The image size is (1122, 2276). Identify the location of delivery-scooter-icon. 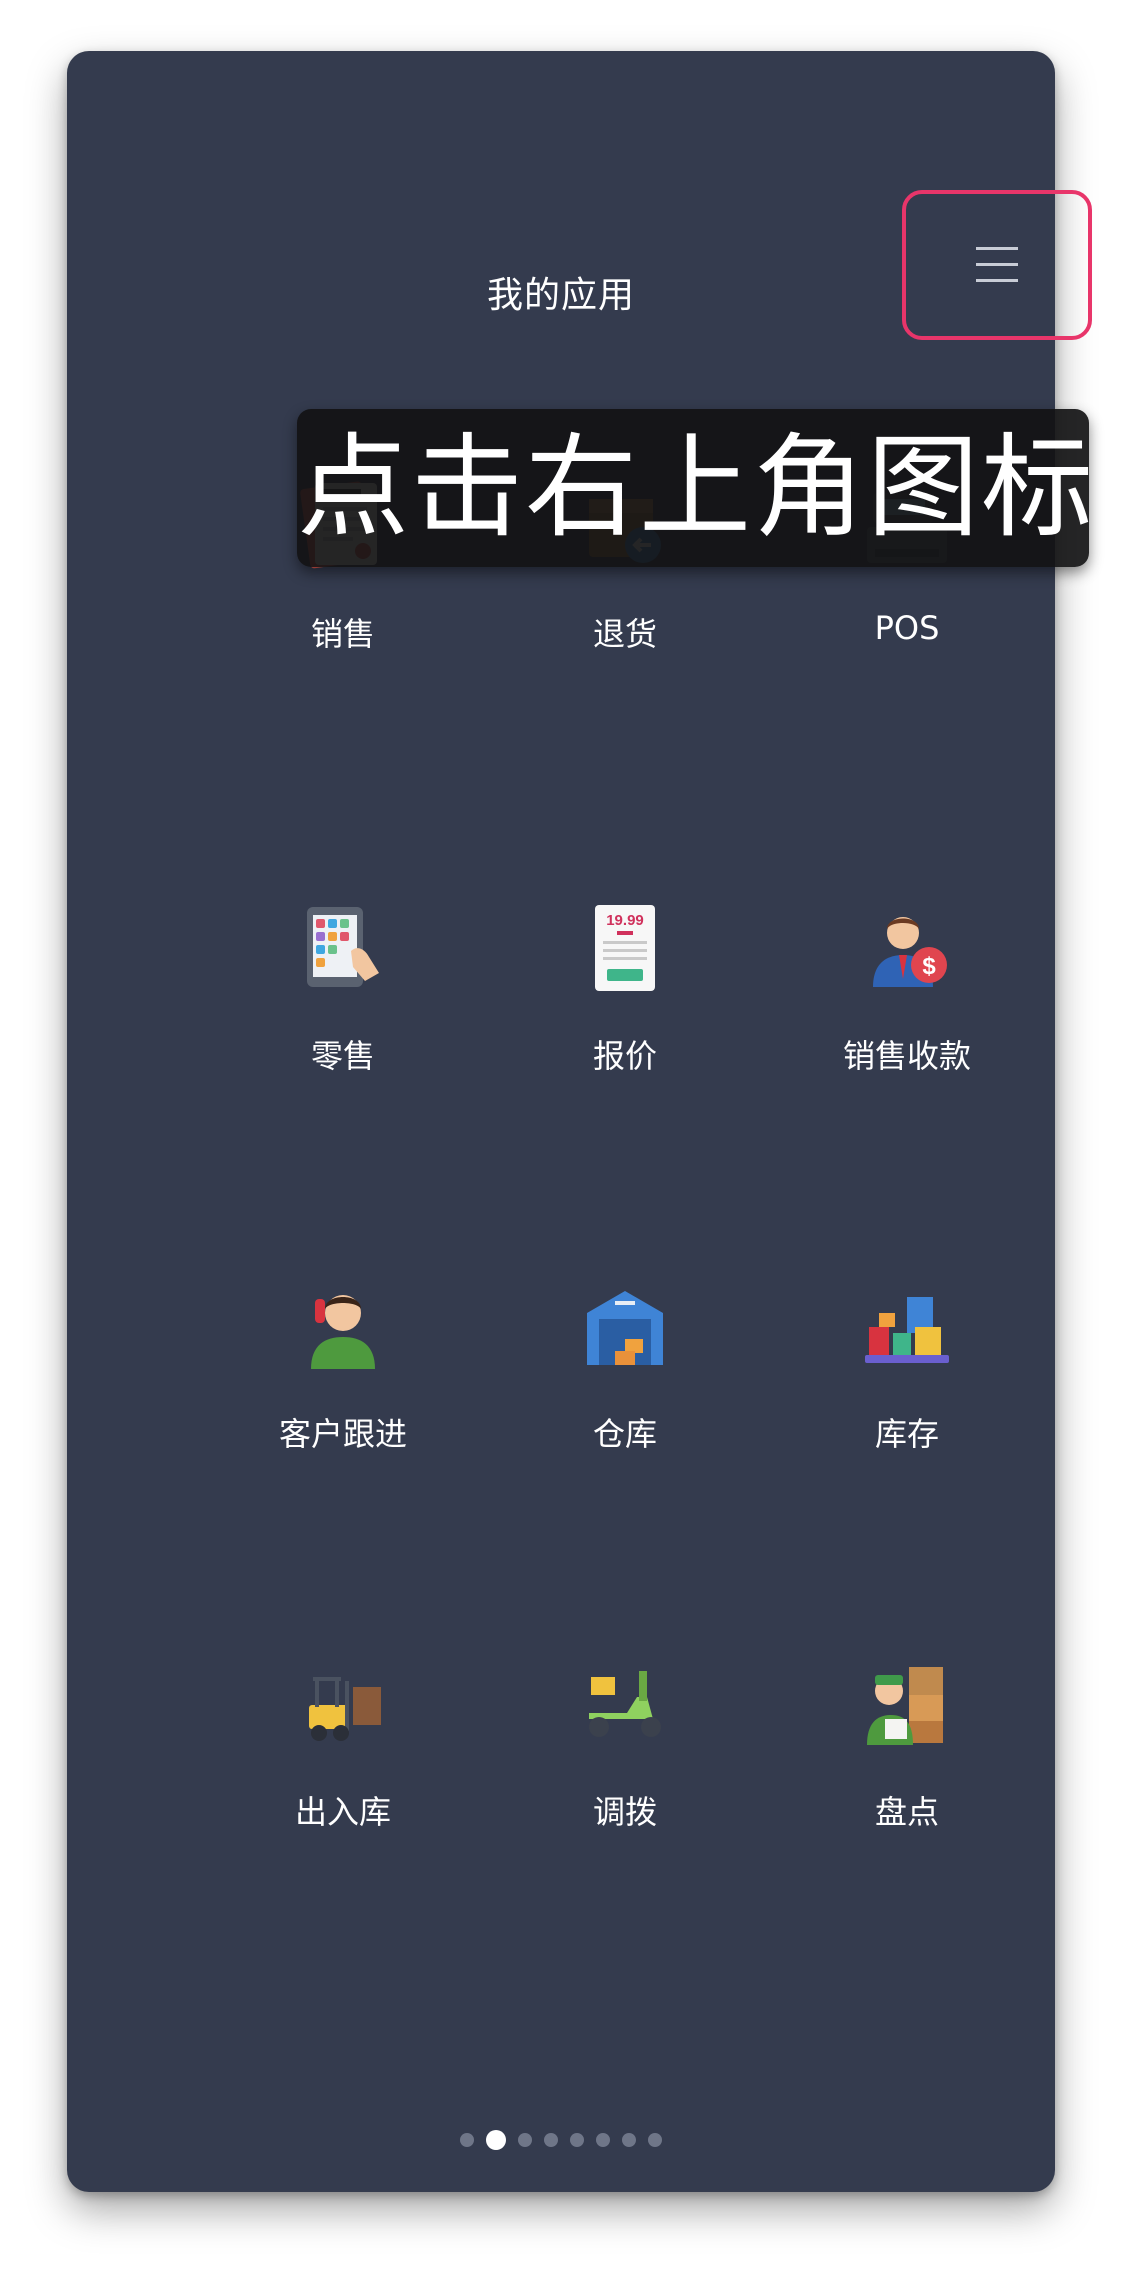
(625, 1705).